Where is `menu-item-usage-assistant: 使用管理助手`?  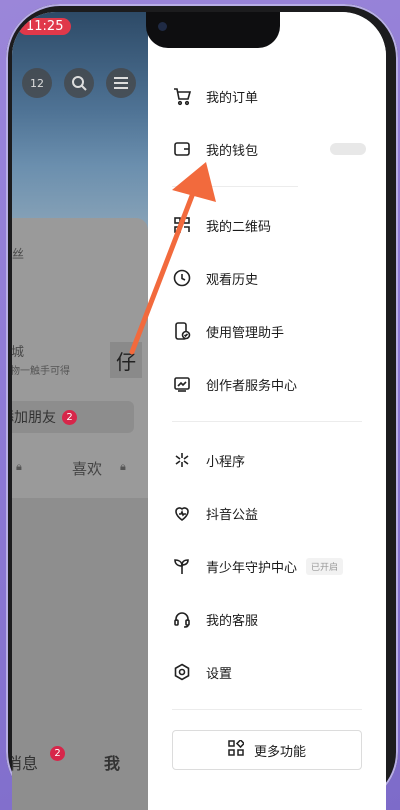 menu-item-usage-assistant: 使用管理助手 is located at coordinates (267, 331).